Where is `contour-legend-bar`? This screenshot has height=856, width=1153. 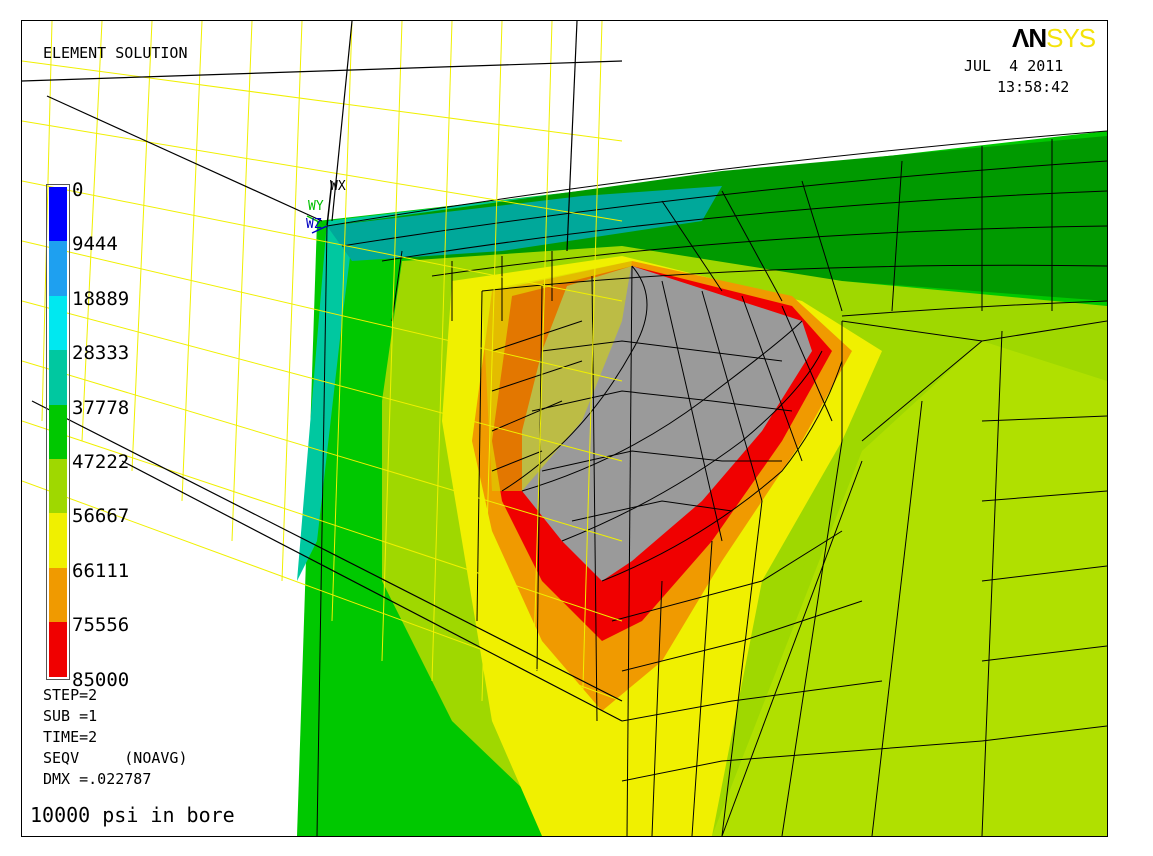
contour-legend-bar is located at coordinates (58, 432).